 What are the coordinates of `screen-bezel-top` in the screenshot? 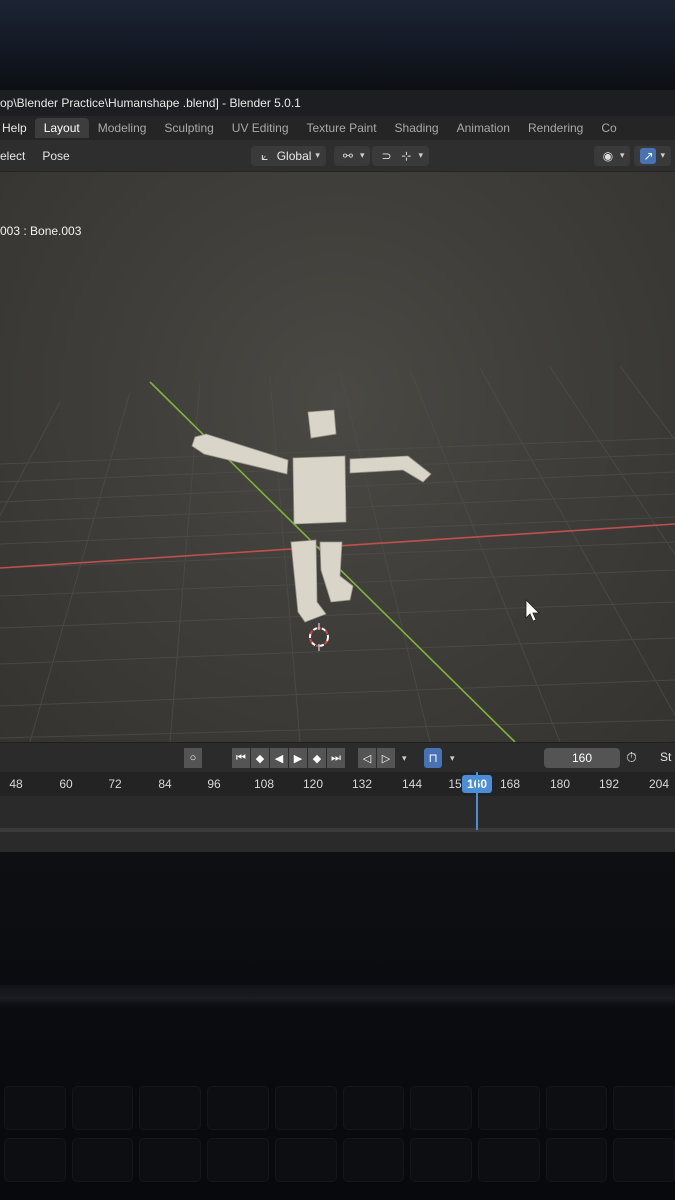 It's located at (337, 45).